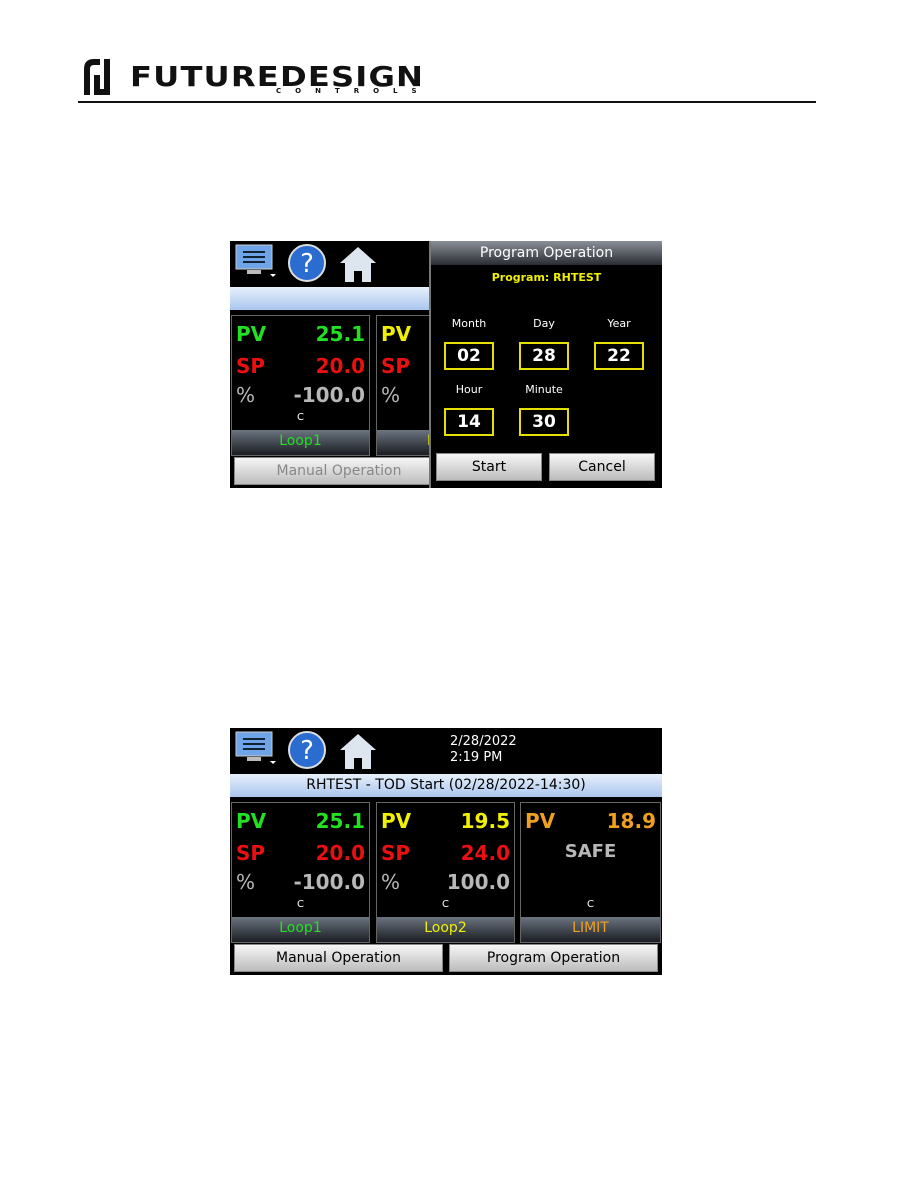  Describe the element at coordinates (445, 929) in the screenshot. I see `loop-name: Loop2` at that location.